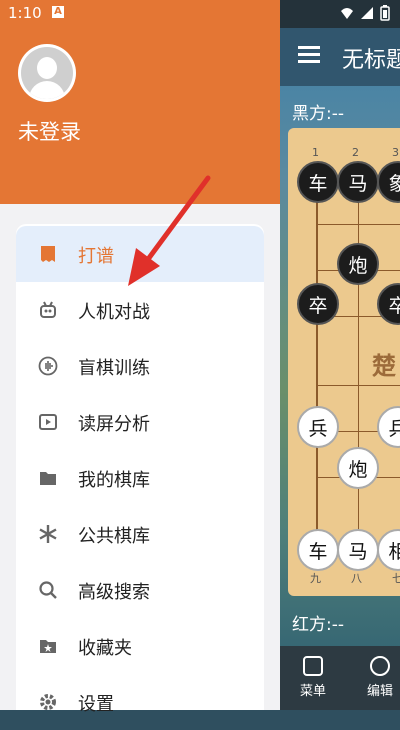 This screenshot has width=400, height=730. What do you see at coordinates (140, 14) in the screenshot?
I see `status-bar-left: 1:10 A` at bounding box center [140, 14].